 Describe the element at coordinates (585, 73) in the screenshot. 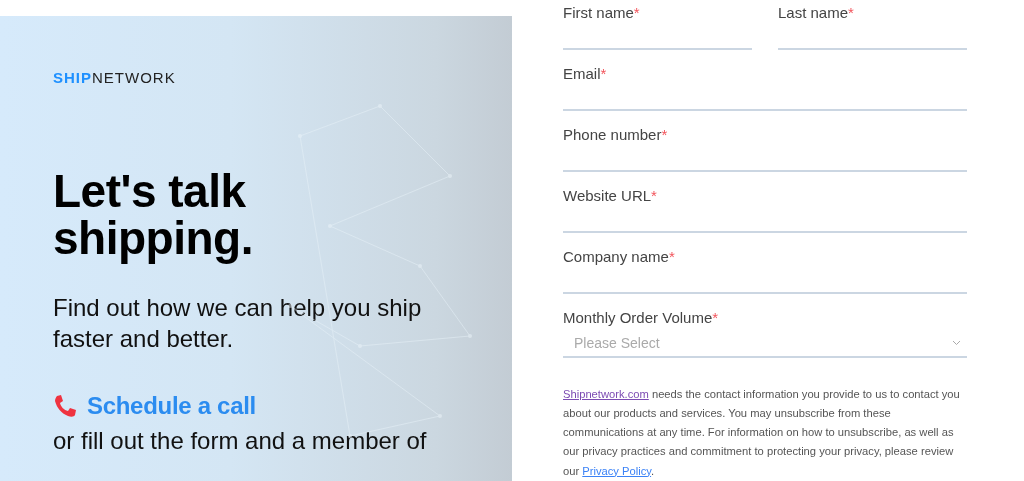

I see `field-label: Email*` at that location.